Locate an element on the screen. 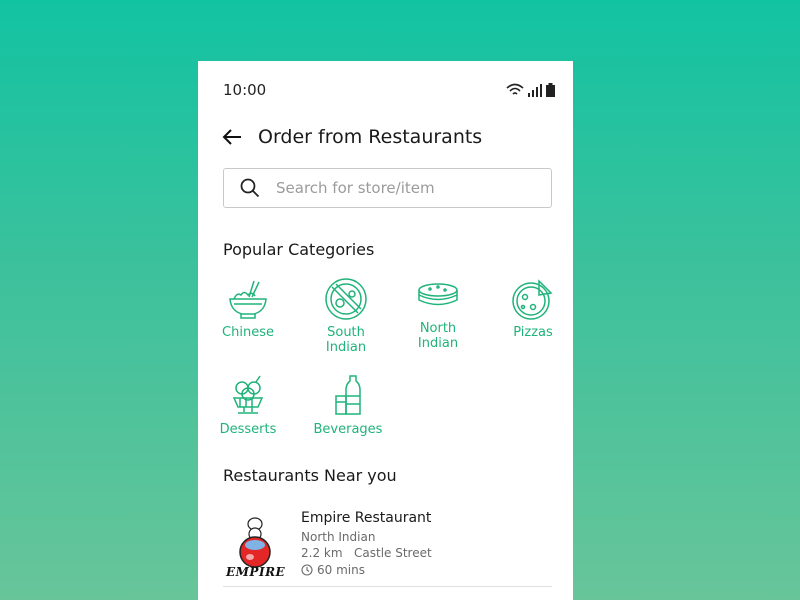 Image resolution: width=800 pixels, height=600 pixels. status-bar: 10:00 is located at coordinates (389, 90).